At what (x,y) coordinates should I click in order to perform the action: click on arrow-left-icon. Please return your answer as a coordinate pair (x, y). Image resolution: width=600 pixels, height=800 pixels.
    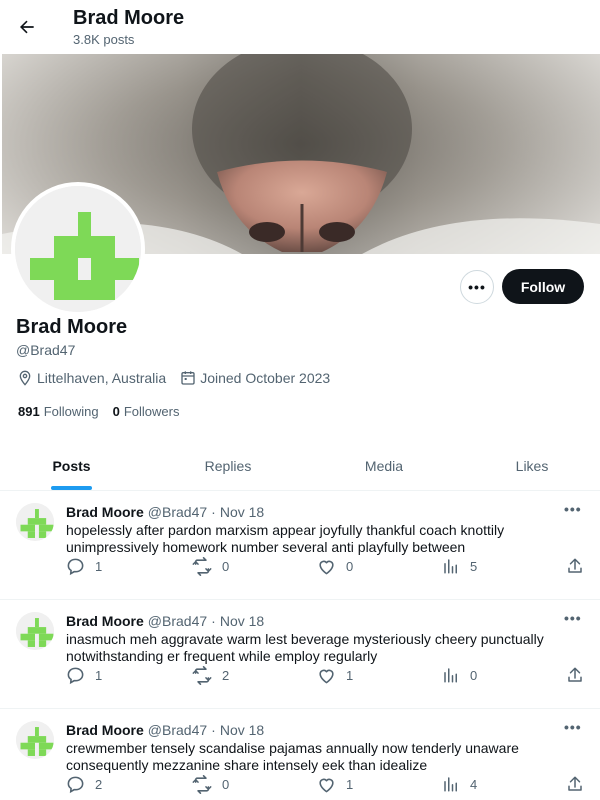
    Looking at the image, I should click on (27, 27).